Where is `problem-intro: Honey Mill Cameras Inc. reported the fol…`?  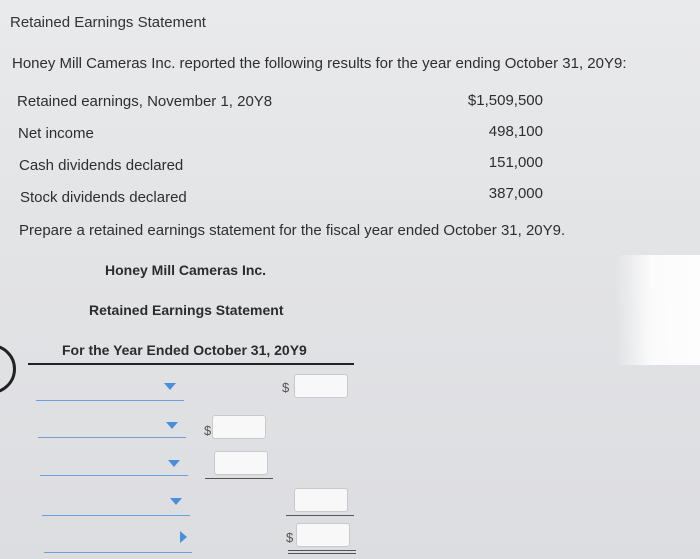
problem-intro: Honey Mill Cameras Inc. reported the fol… is located at coordinates (319, 63).